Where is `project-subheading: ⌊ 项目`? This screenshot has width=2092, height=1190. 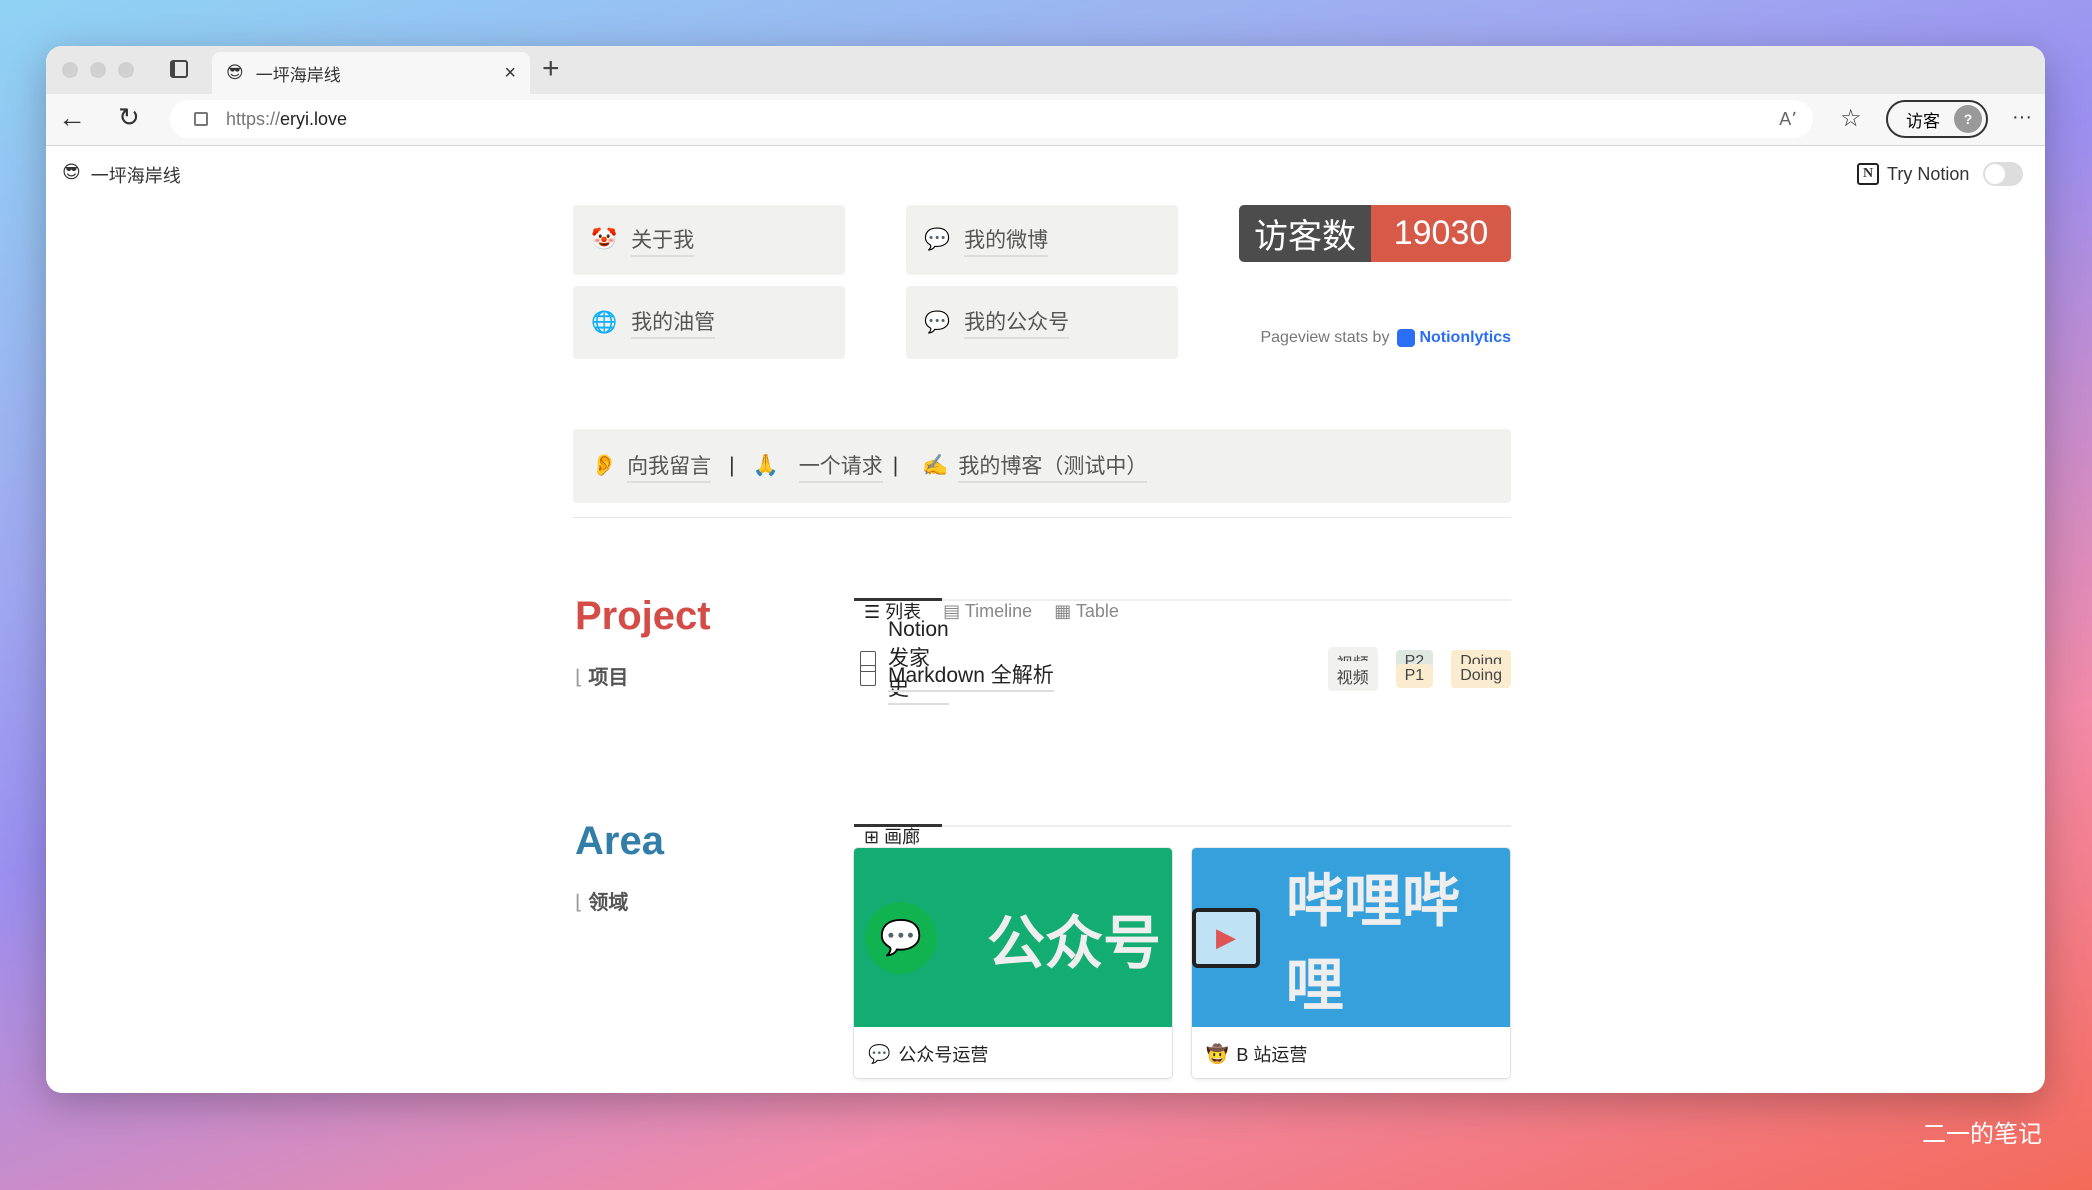
project-subheading: ⌊ 项目 is located at coordinates (602, 678).